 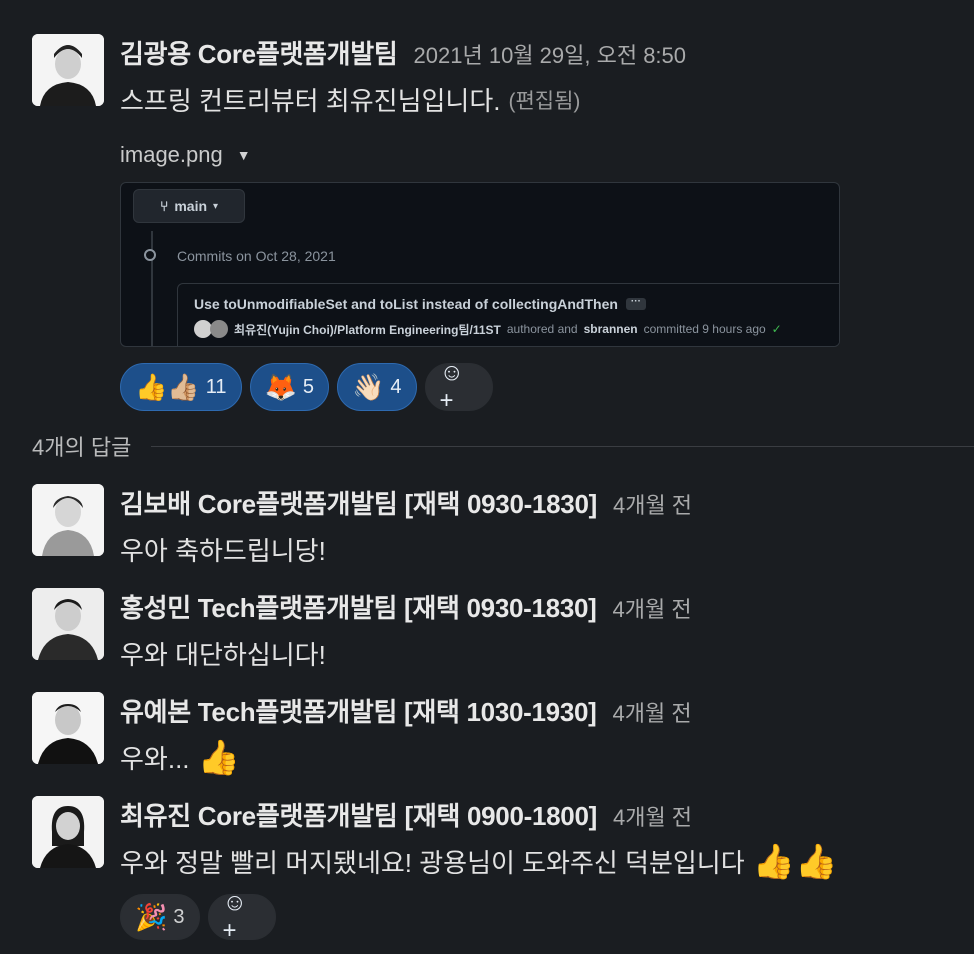 I want to click on reaction-count: 5, so click(x=308, y=386).